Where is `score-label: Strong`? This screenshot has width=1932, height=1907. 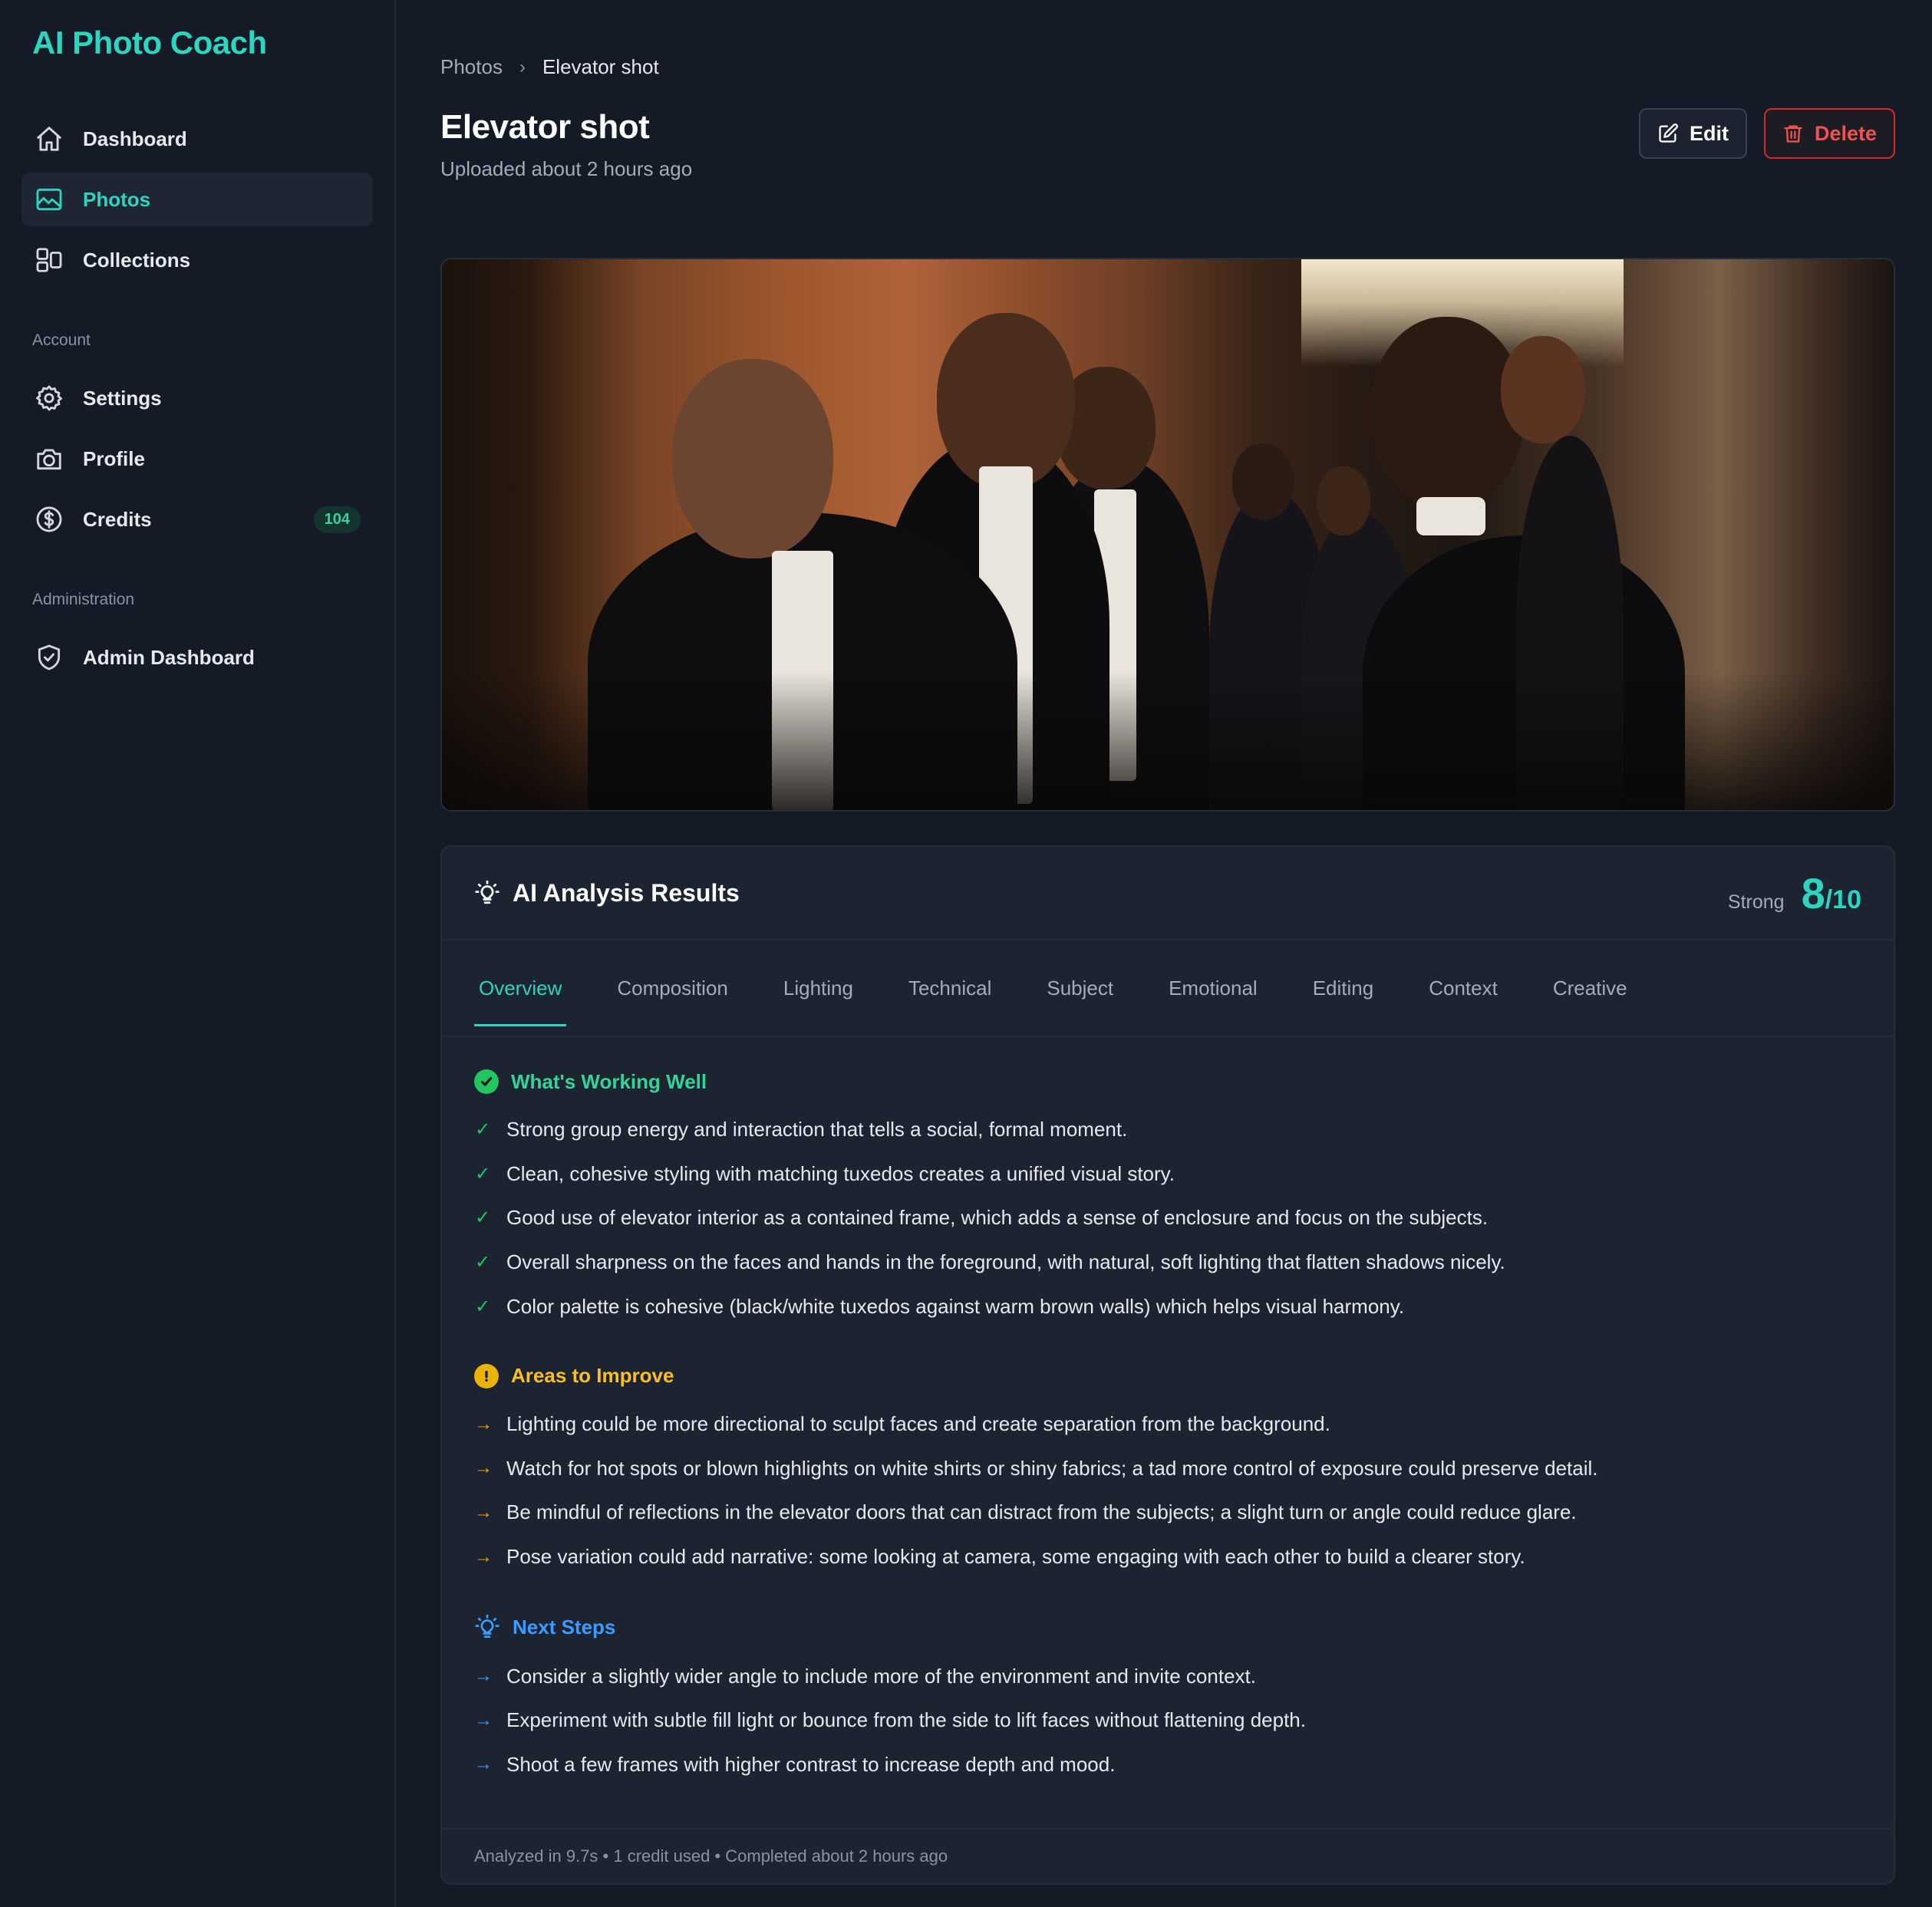
score-label: Strong is located at coordinates (1756, 902).